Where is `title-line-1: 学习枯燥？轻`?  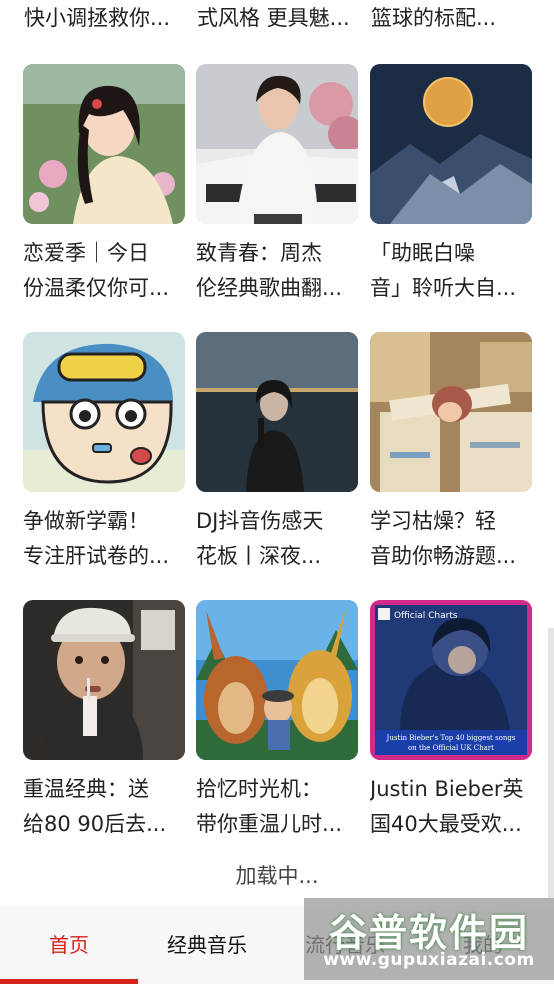
title-line-1: 学习枯燥？轻 is located at coordinates (433, 521).